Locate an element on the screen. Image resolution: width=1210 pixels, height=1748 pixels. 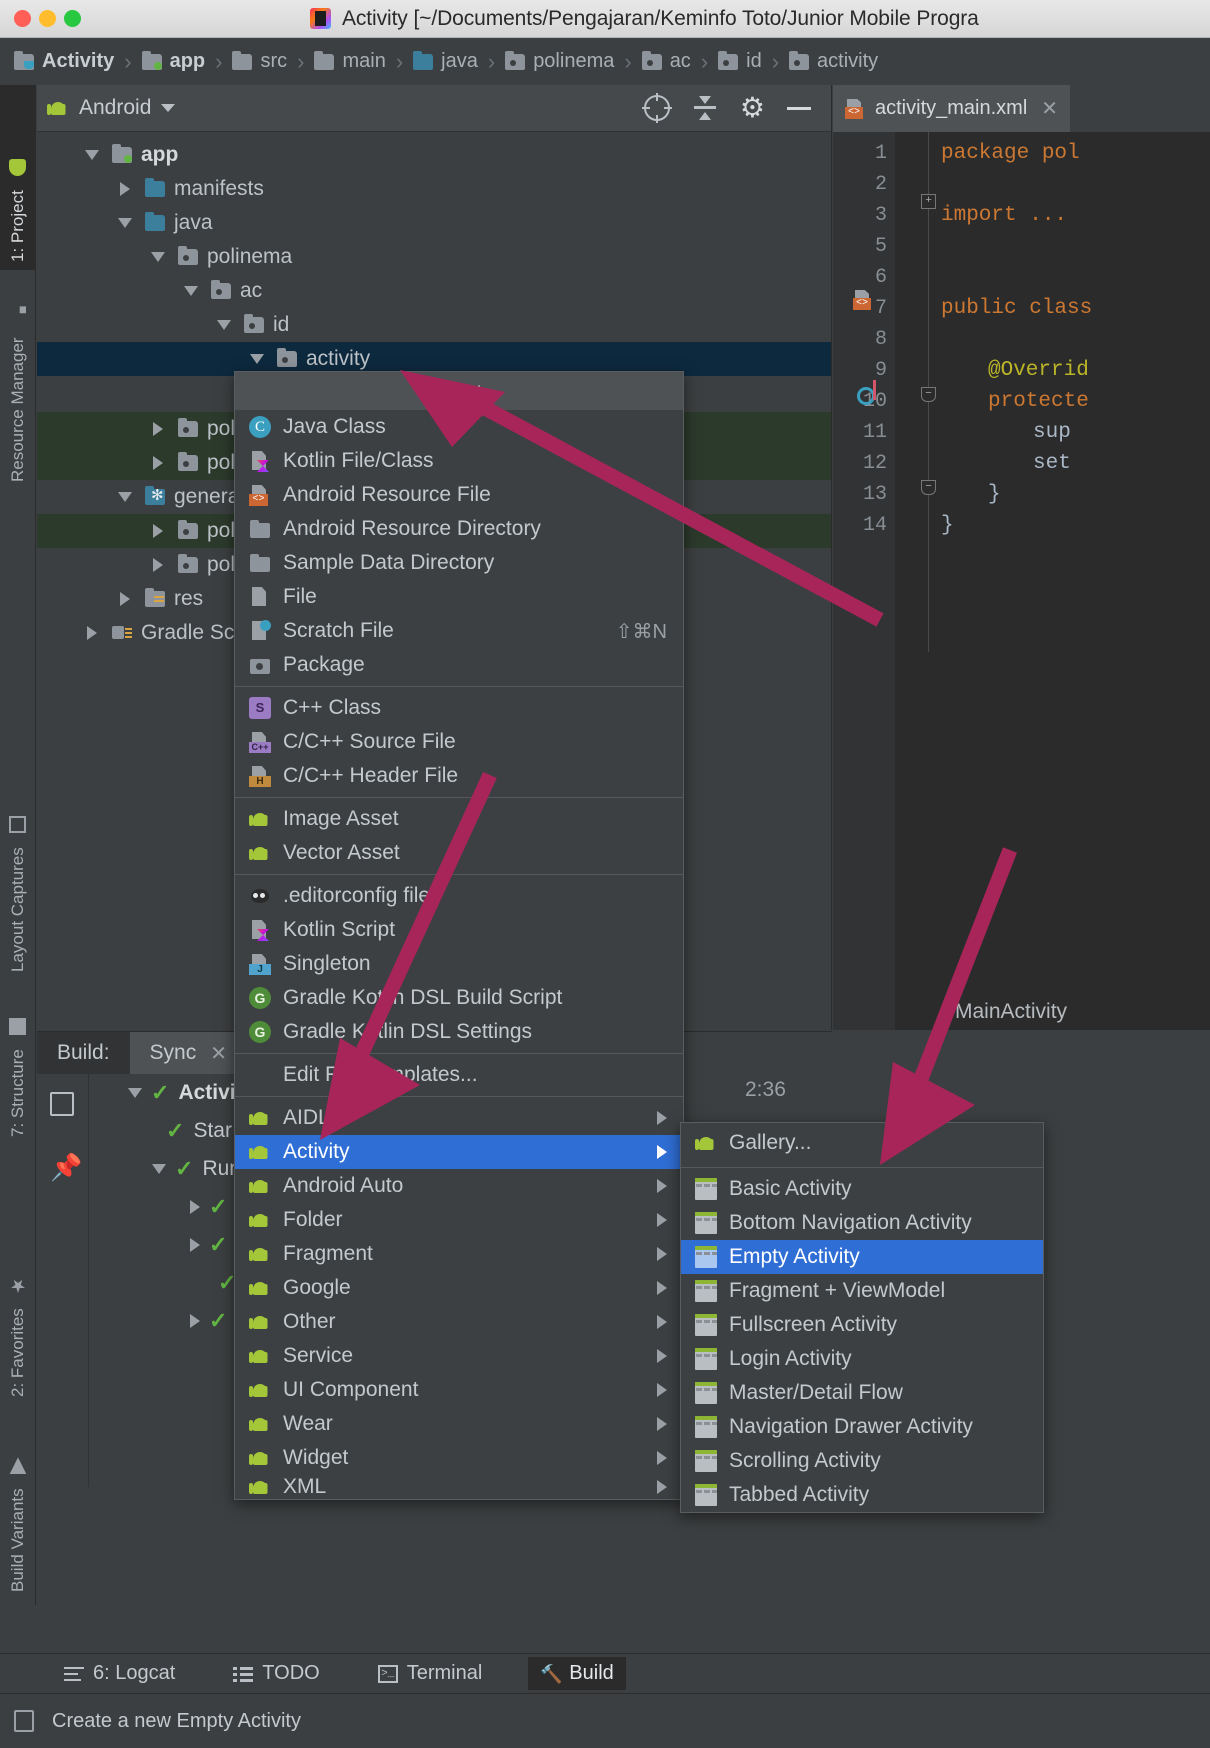
submenu-item-fragment-viewmodel: Fragment + ViewModel is located at coordinates (862, 1291).